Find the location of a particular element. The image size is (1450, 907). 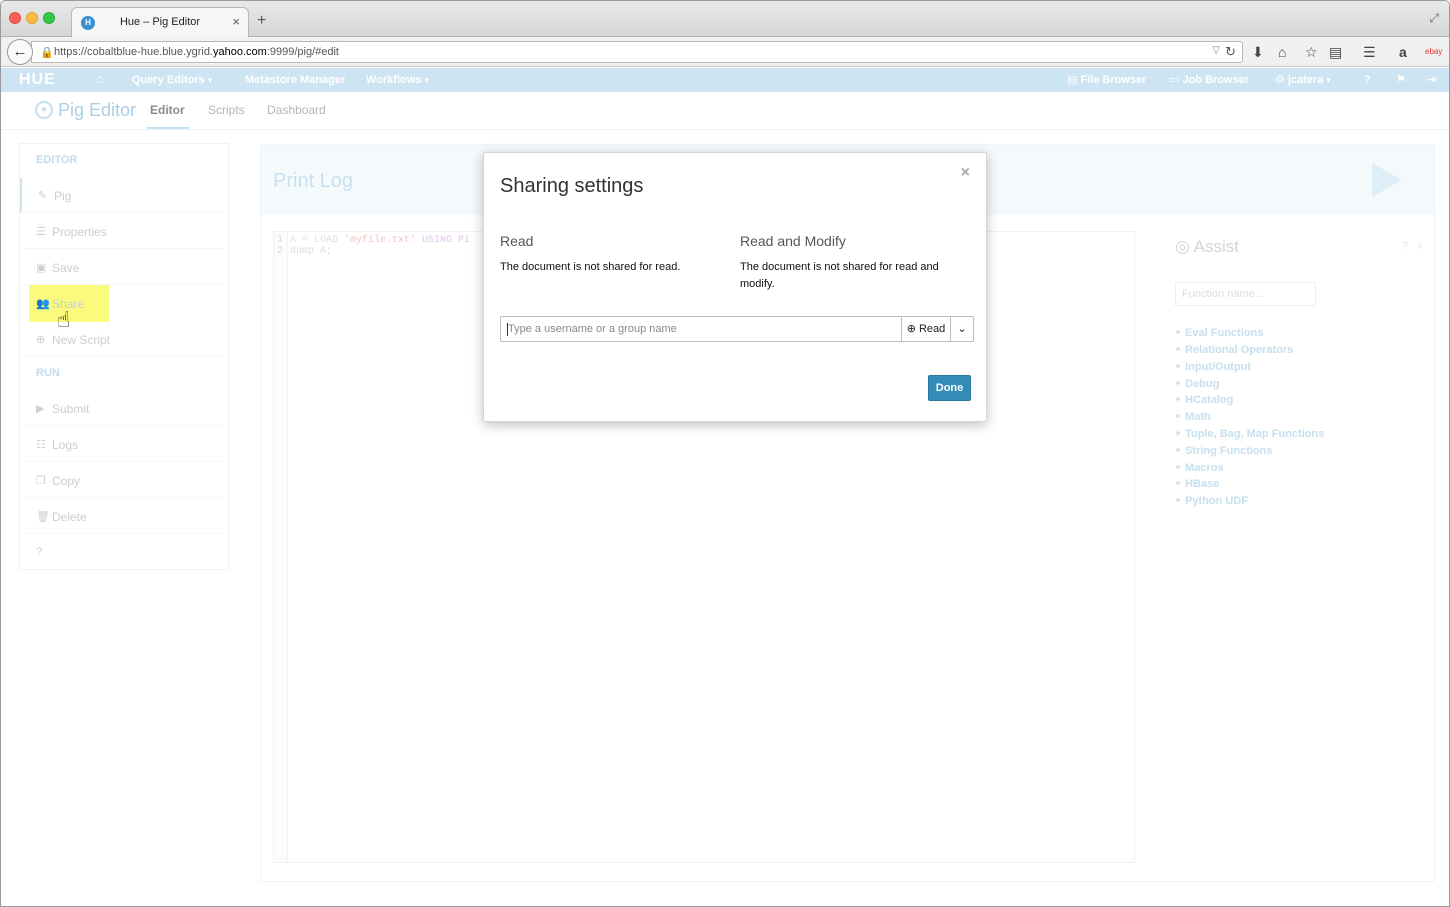

nav-workflows: Workflows ▾ is located at coordinates (397, 80).